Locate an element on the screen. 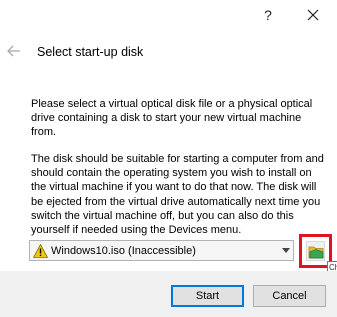  close-icon is located at coordinates (313, 15).